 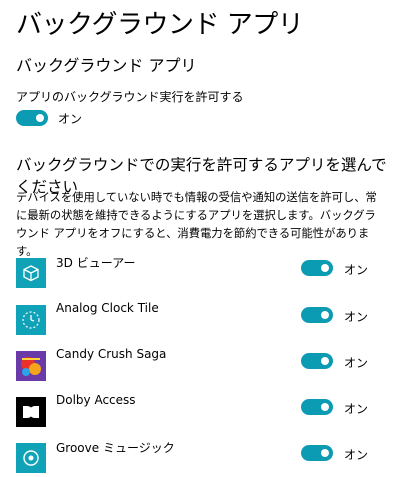 What do you see at coordinates (160, 25) in the screenshot?
I see `page-title: バックグラウンド アプリ` at bounding box center [160, 25].